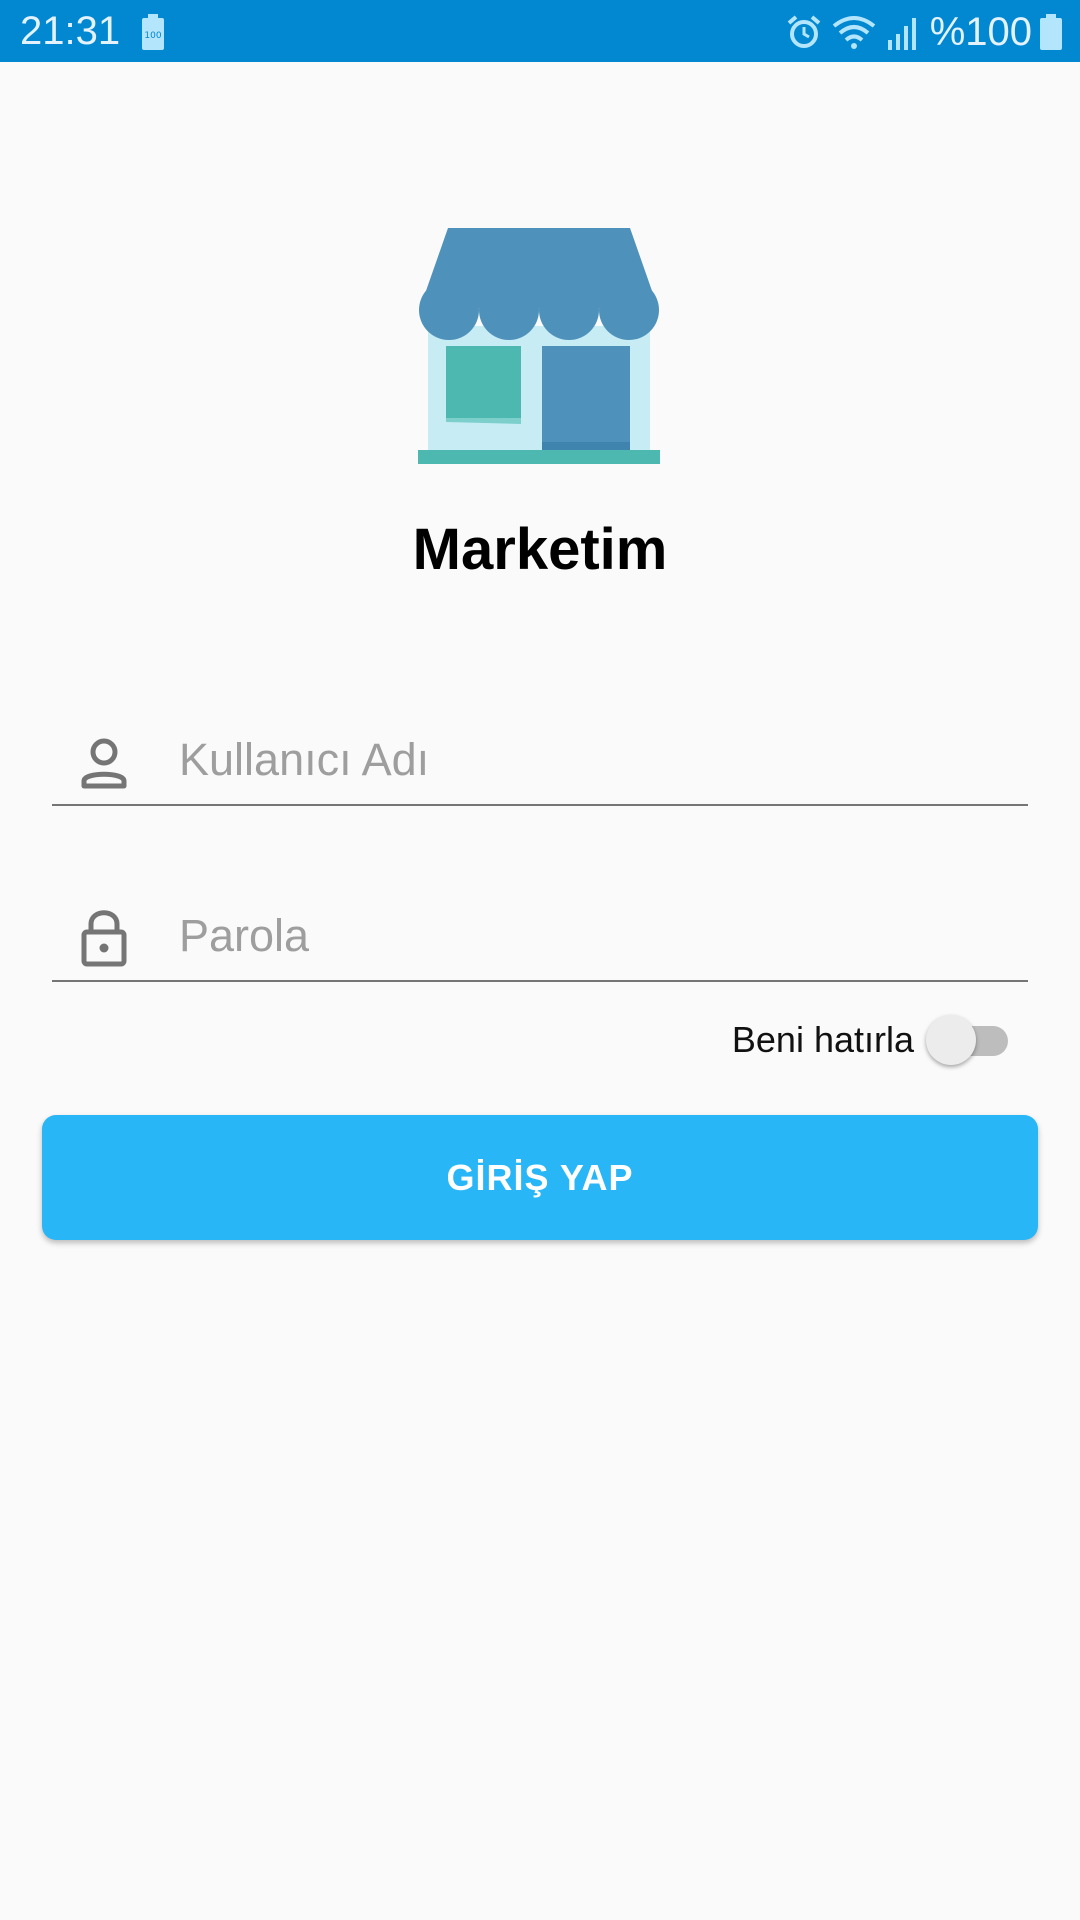  What do you see at coordinates (901, 34) in the screenshot?
I see `signal-icon` at bounding box center [901, 34].